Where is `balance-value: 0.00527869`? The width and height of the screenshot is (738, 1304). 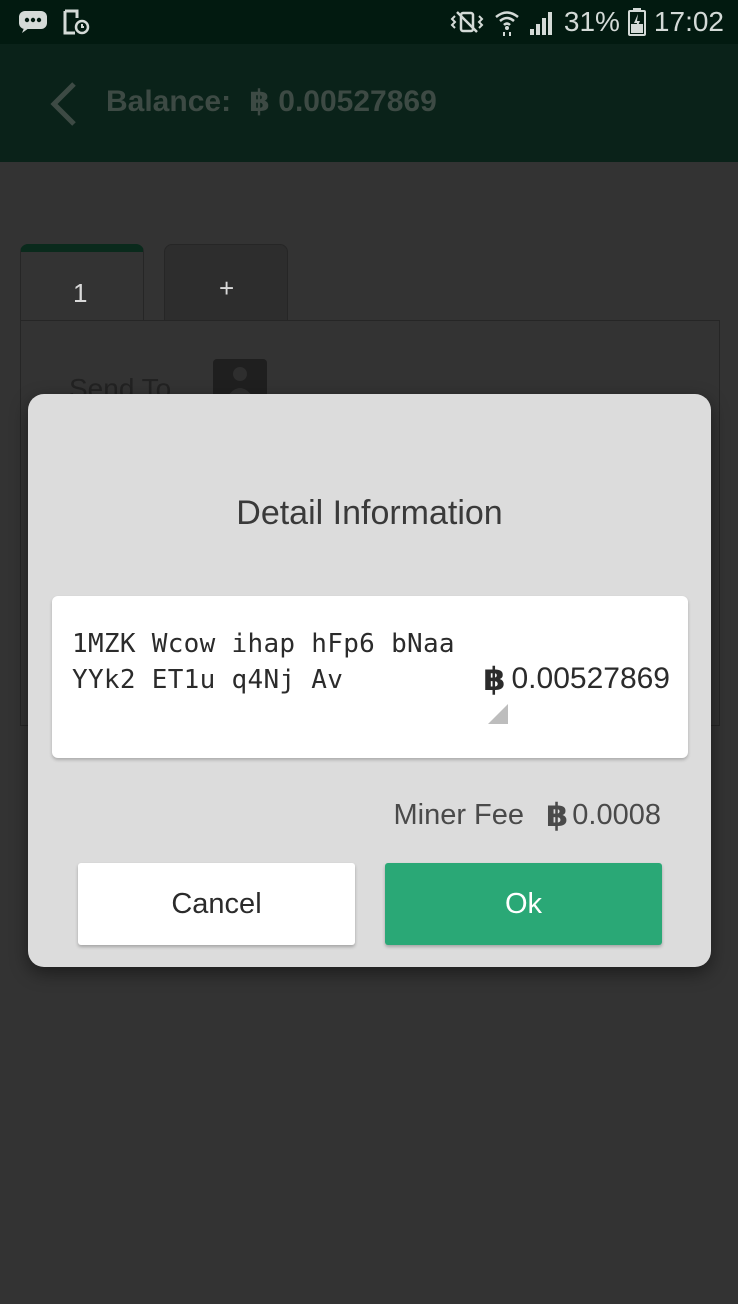
balance-value: 0.00527869 is located at coordinates (357, 101).